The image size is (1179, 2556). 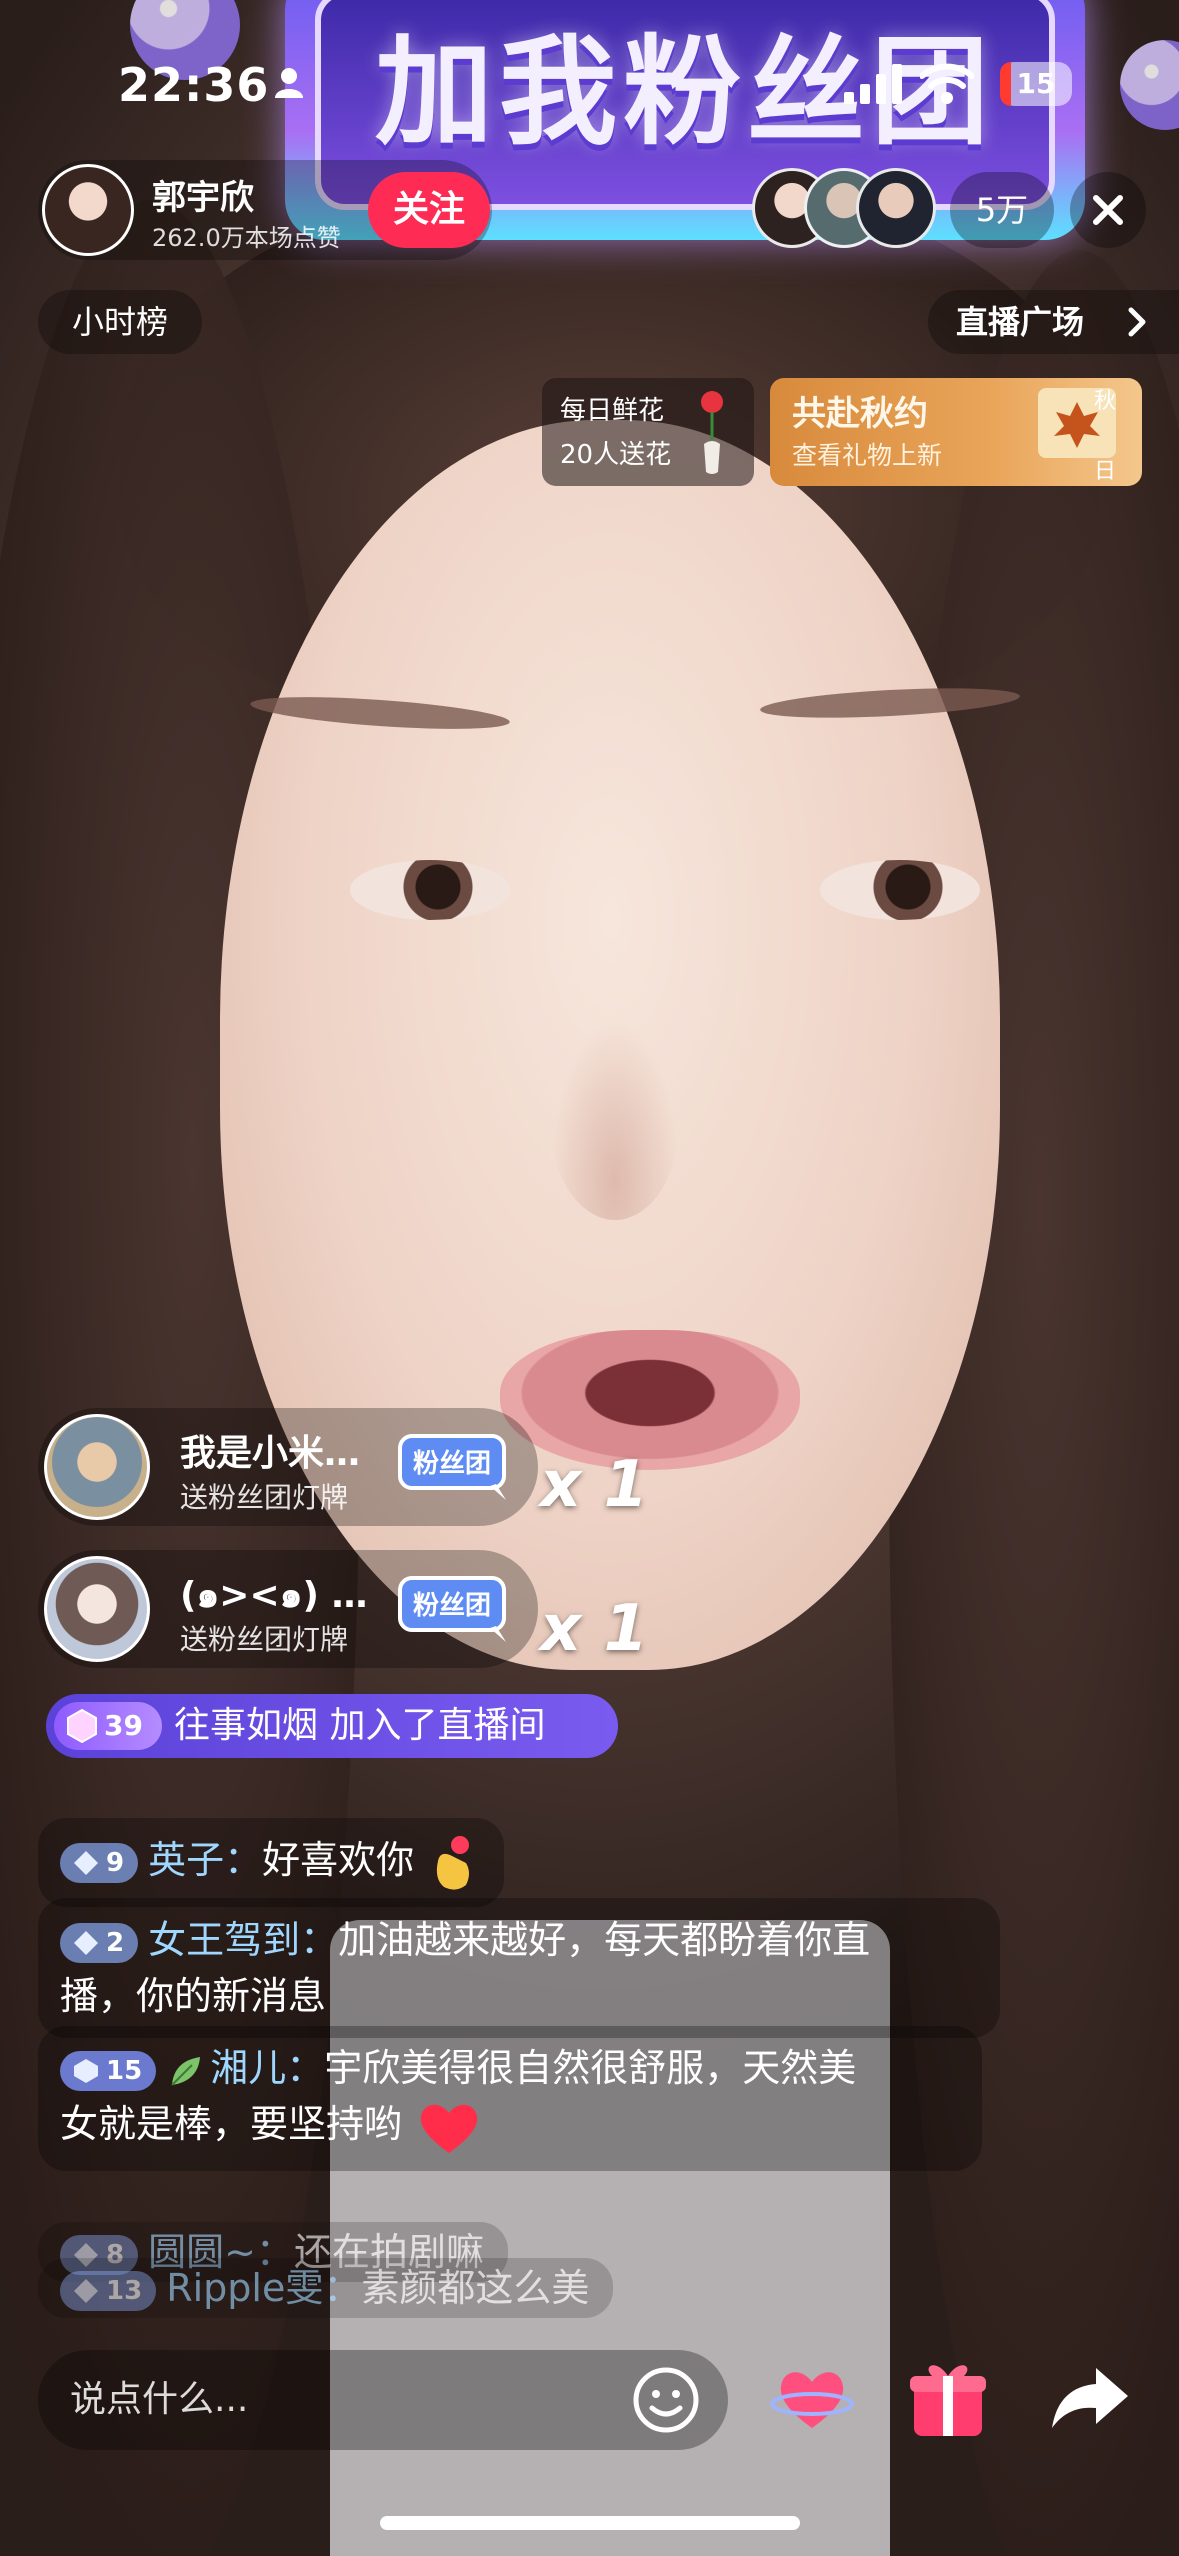 I want to click on wifi-icon, so click(x=947, y=83).